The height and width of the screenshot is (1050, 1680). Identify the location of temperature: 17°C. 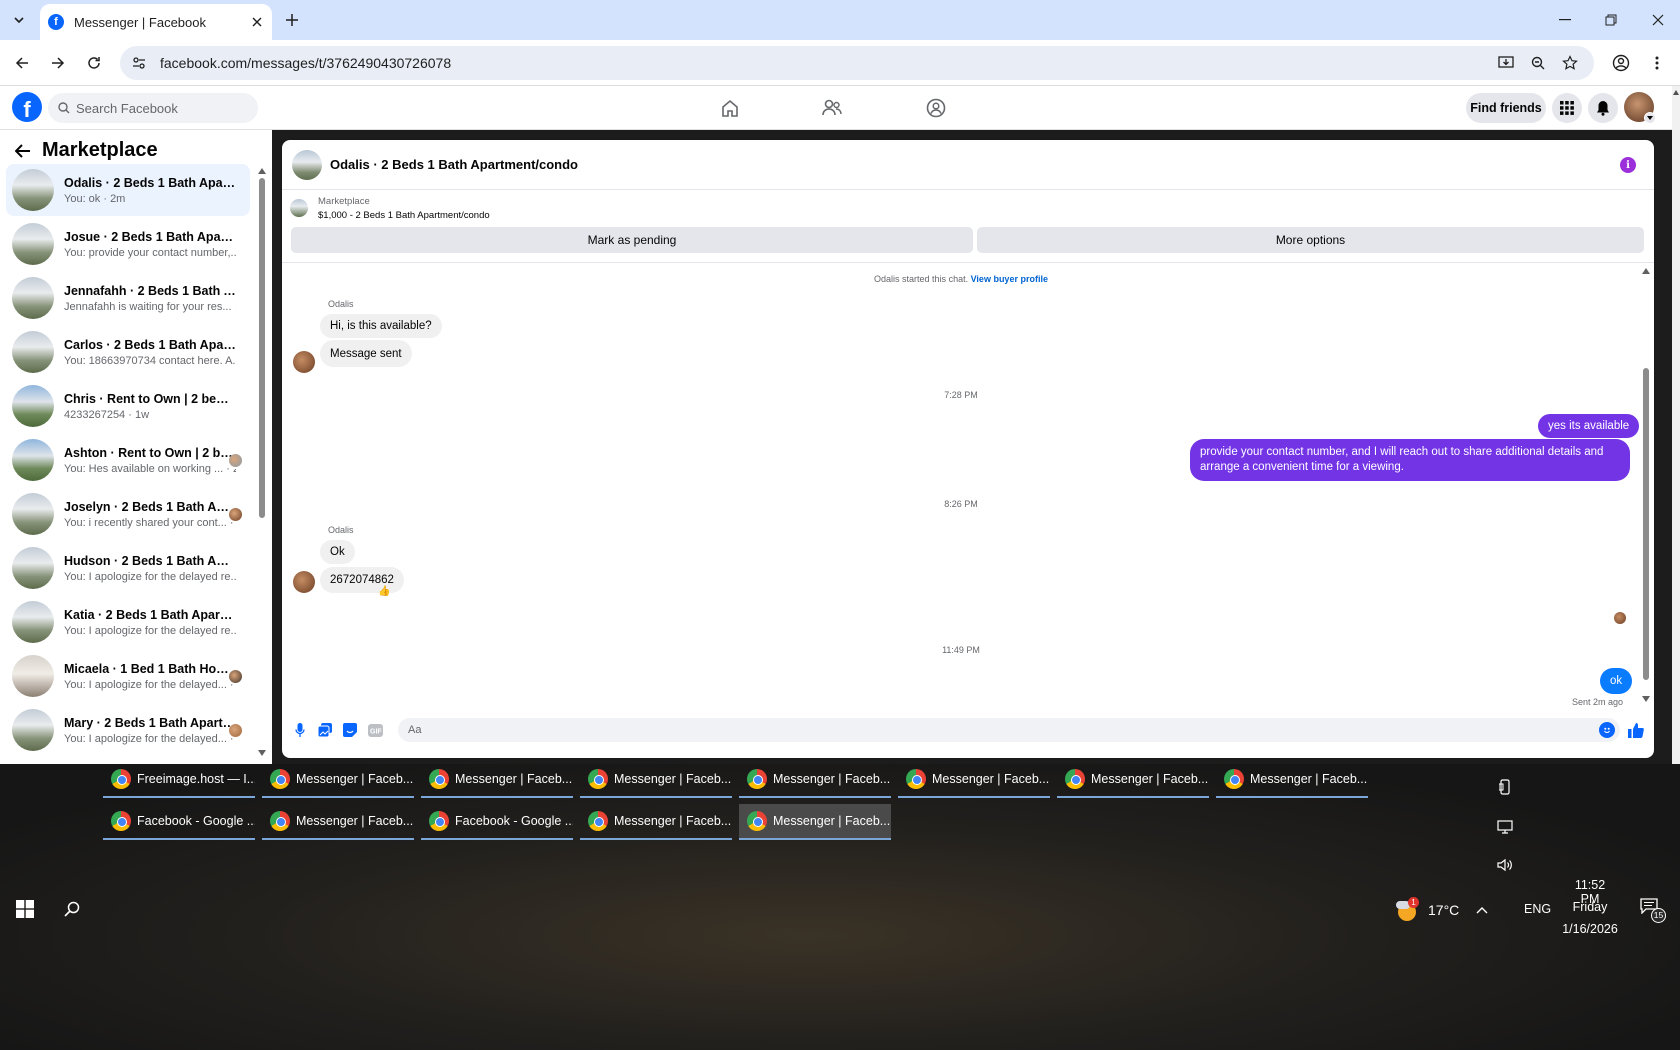
(1443, 910).